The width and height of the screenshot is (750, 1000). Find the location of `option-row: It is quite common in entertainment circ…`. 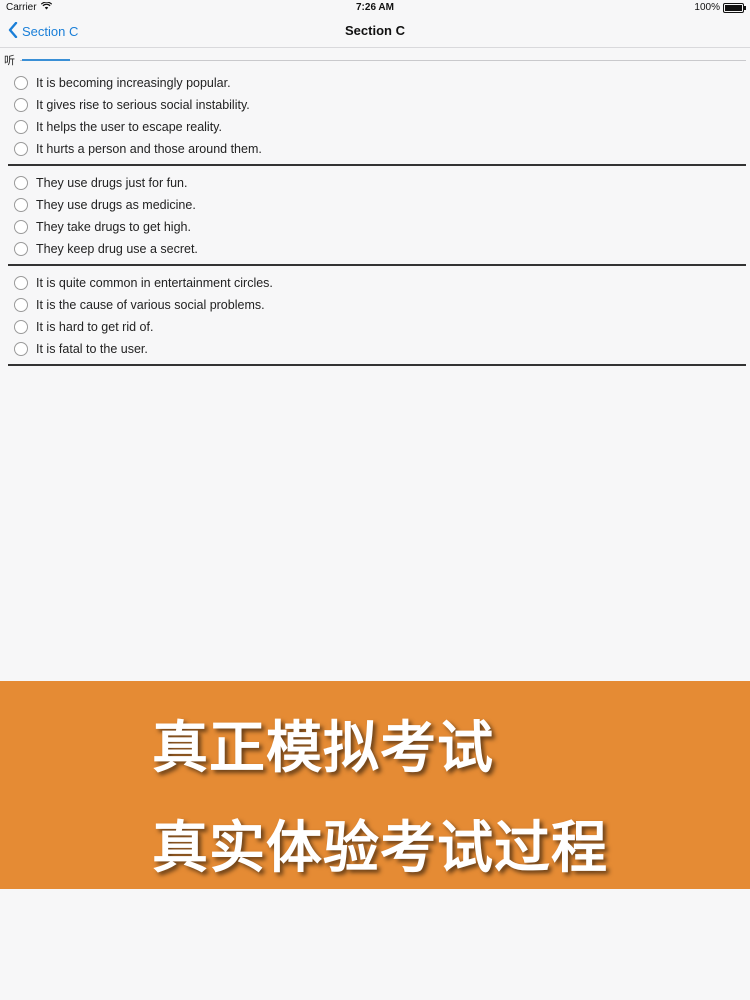

option-row: It is quite common in entertainment circ… is located at coordinates (377, 283).